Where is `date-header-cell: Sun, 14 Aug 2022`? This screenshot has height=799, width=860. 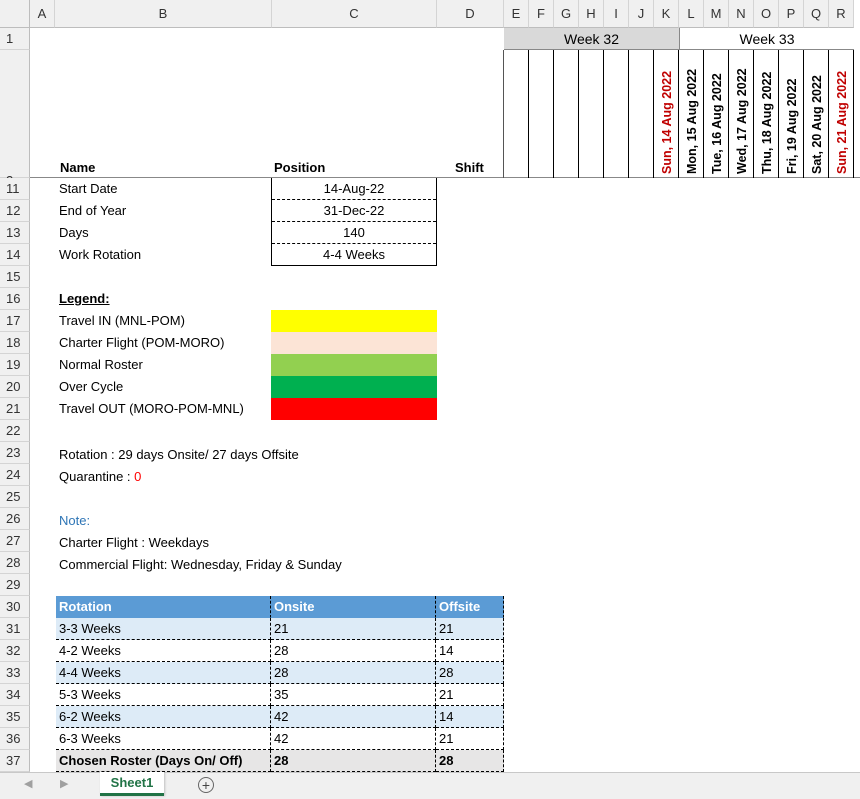 date-header-cell: Sun, 14 Aug 2022 is located at coordinates (666, 114).